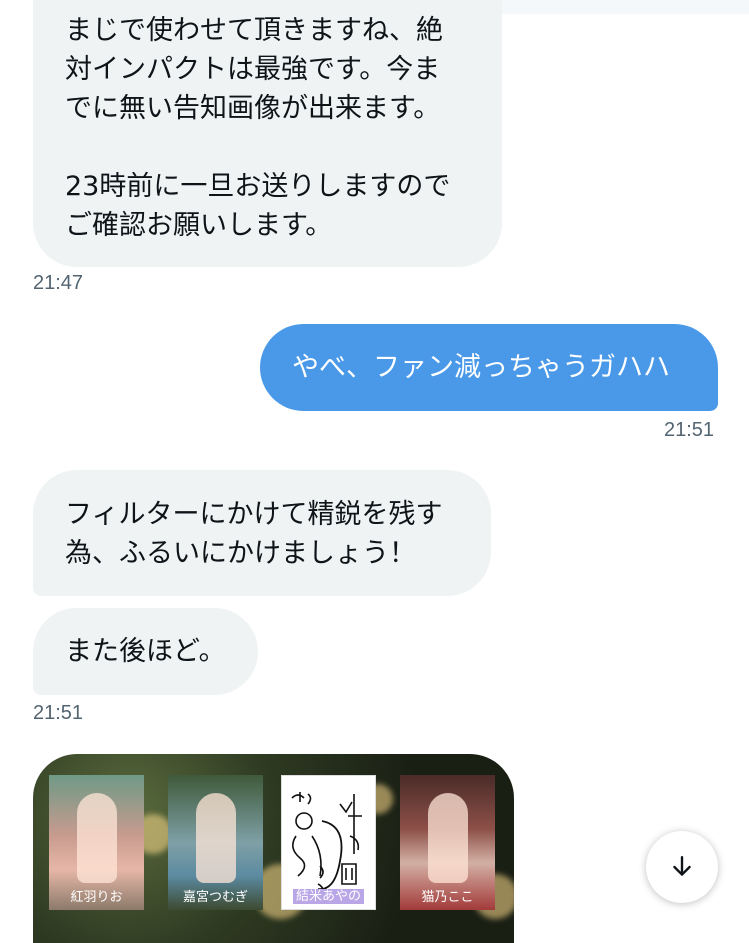 The image size is (749, 943). I want to click on photo-tile: 猫乃ここ, so click(447, 842).